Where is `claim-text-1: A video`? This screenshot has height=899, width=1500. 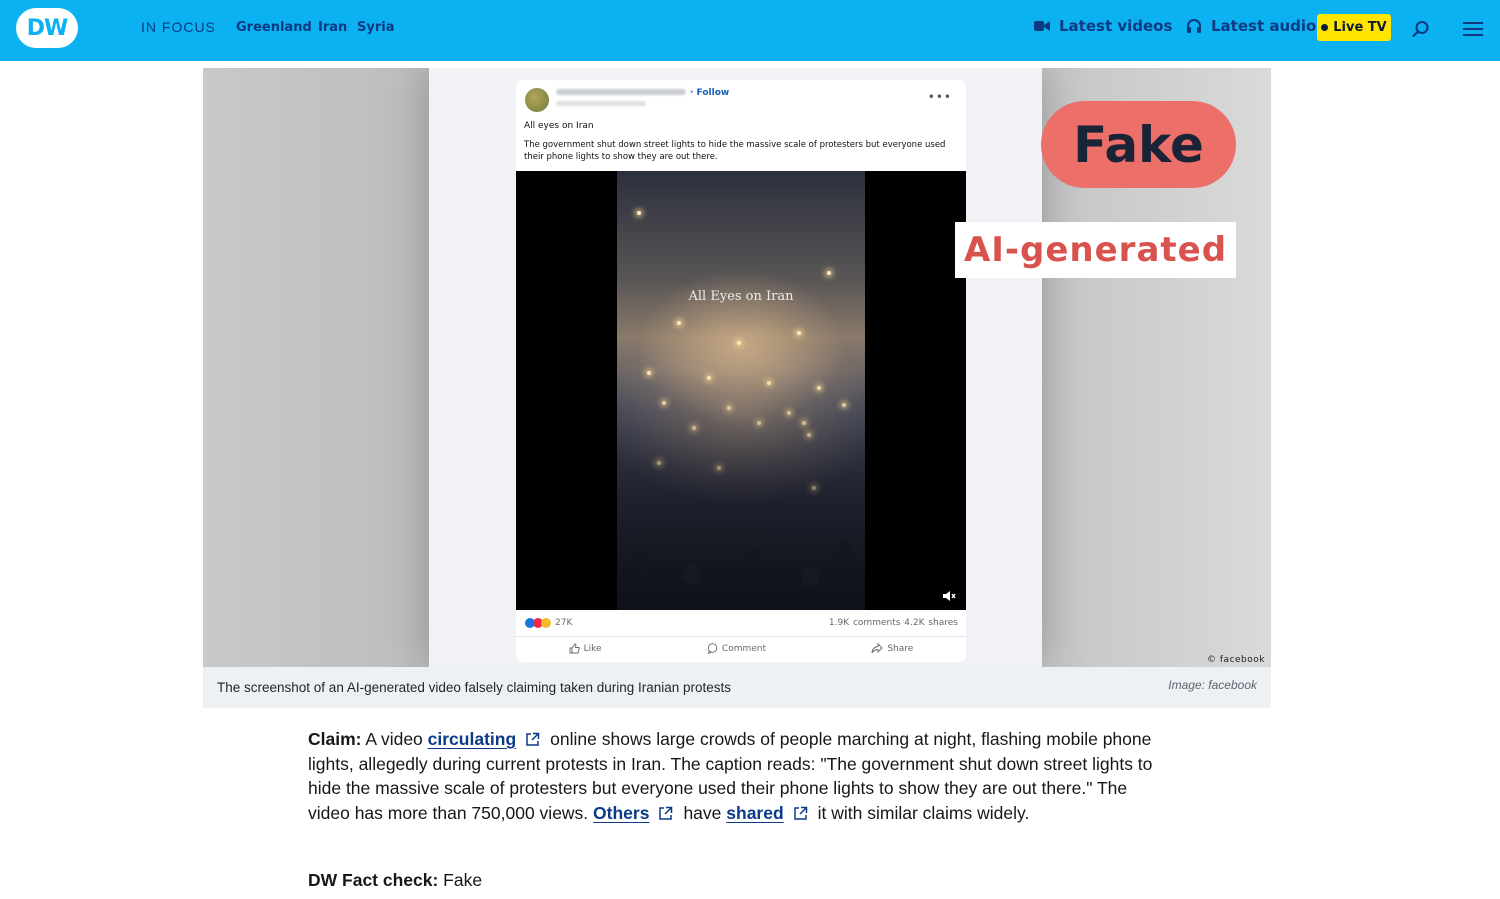 claim-text-1: A video is located at coordinates (394, 739).